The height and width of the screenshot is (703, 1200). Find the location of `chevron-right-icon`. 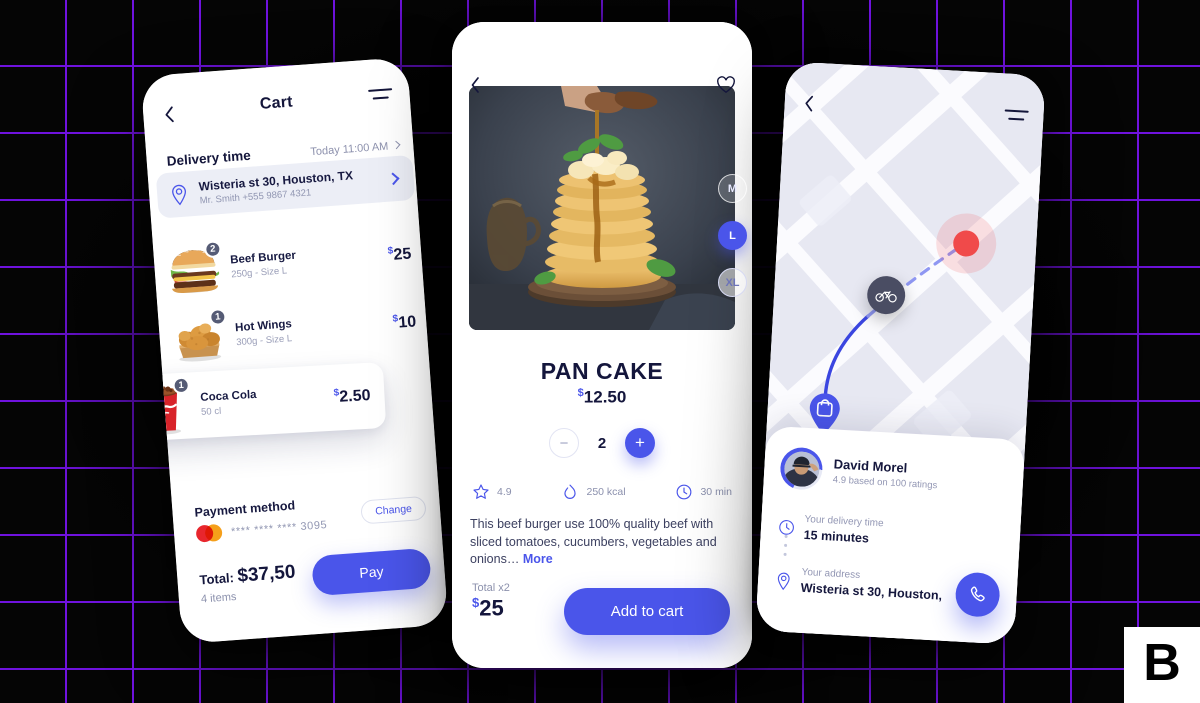

chevron-right-icon is located at coordinates (396, 145).